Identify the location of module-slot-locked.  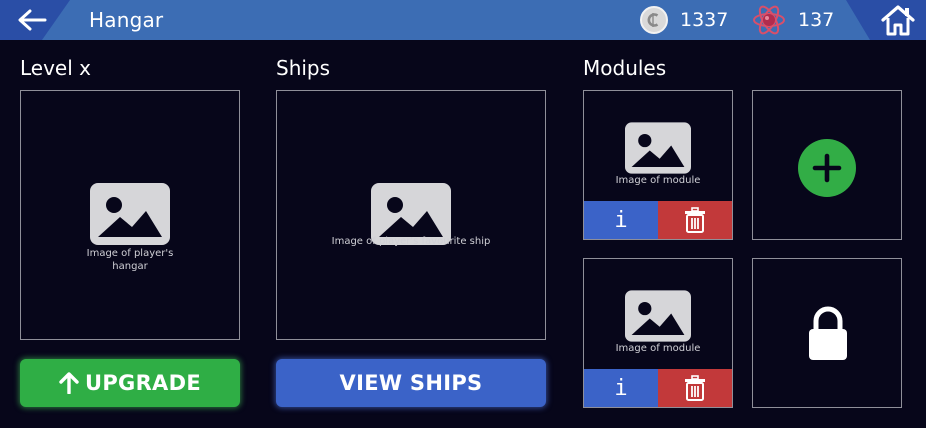
(827, 333).